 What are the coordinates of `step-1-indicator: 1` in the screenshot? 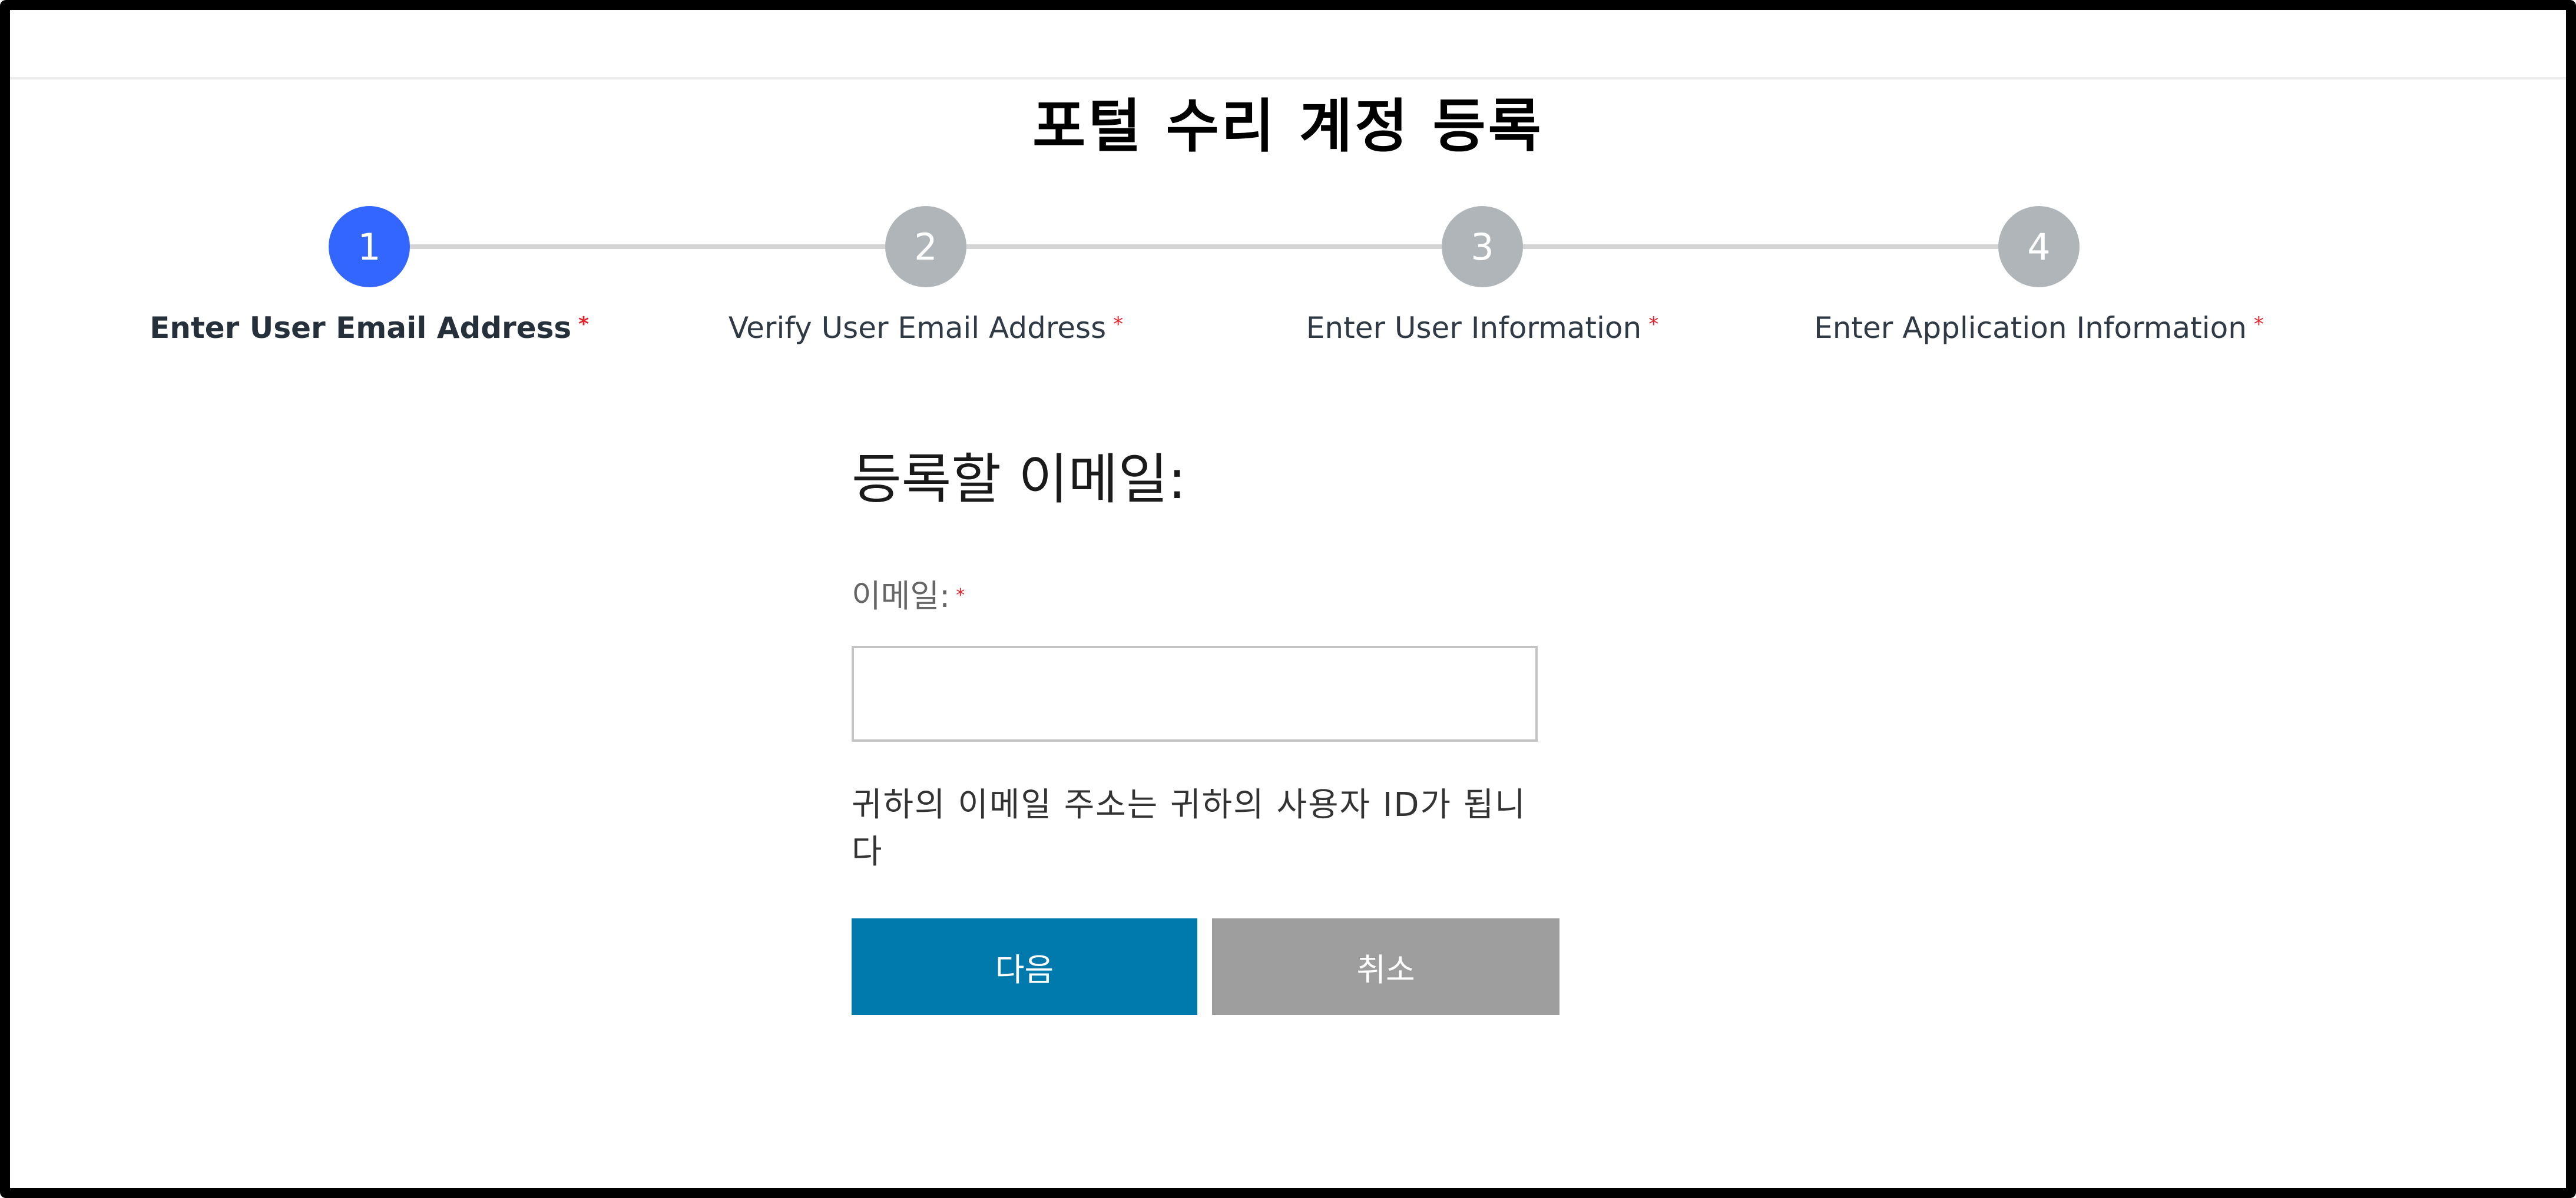 It's located at (369, 246).